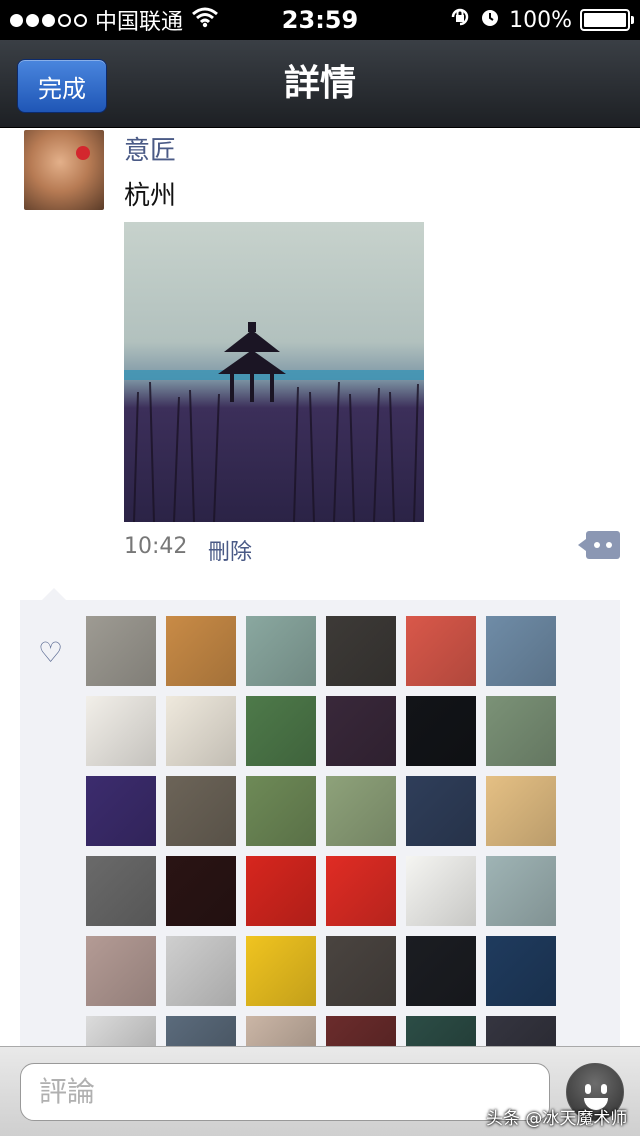 The width and height of the screenshot is (640, 1136). I want to click on battery-icon, so click(607, 20).